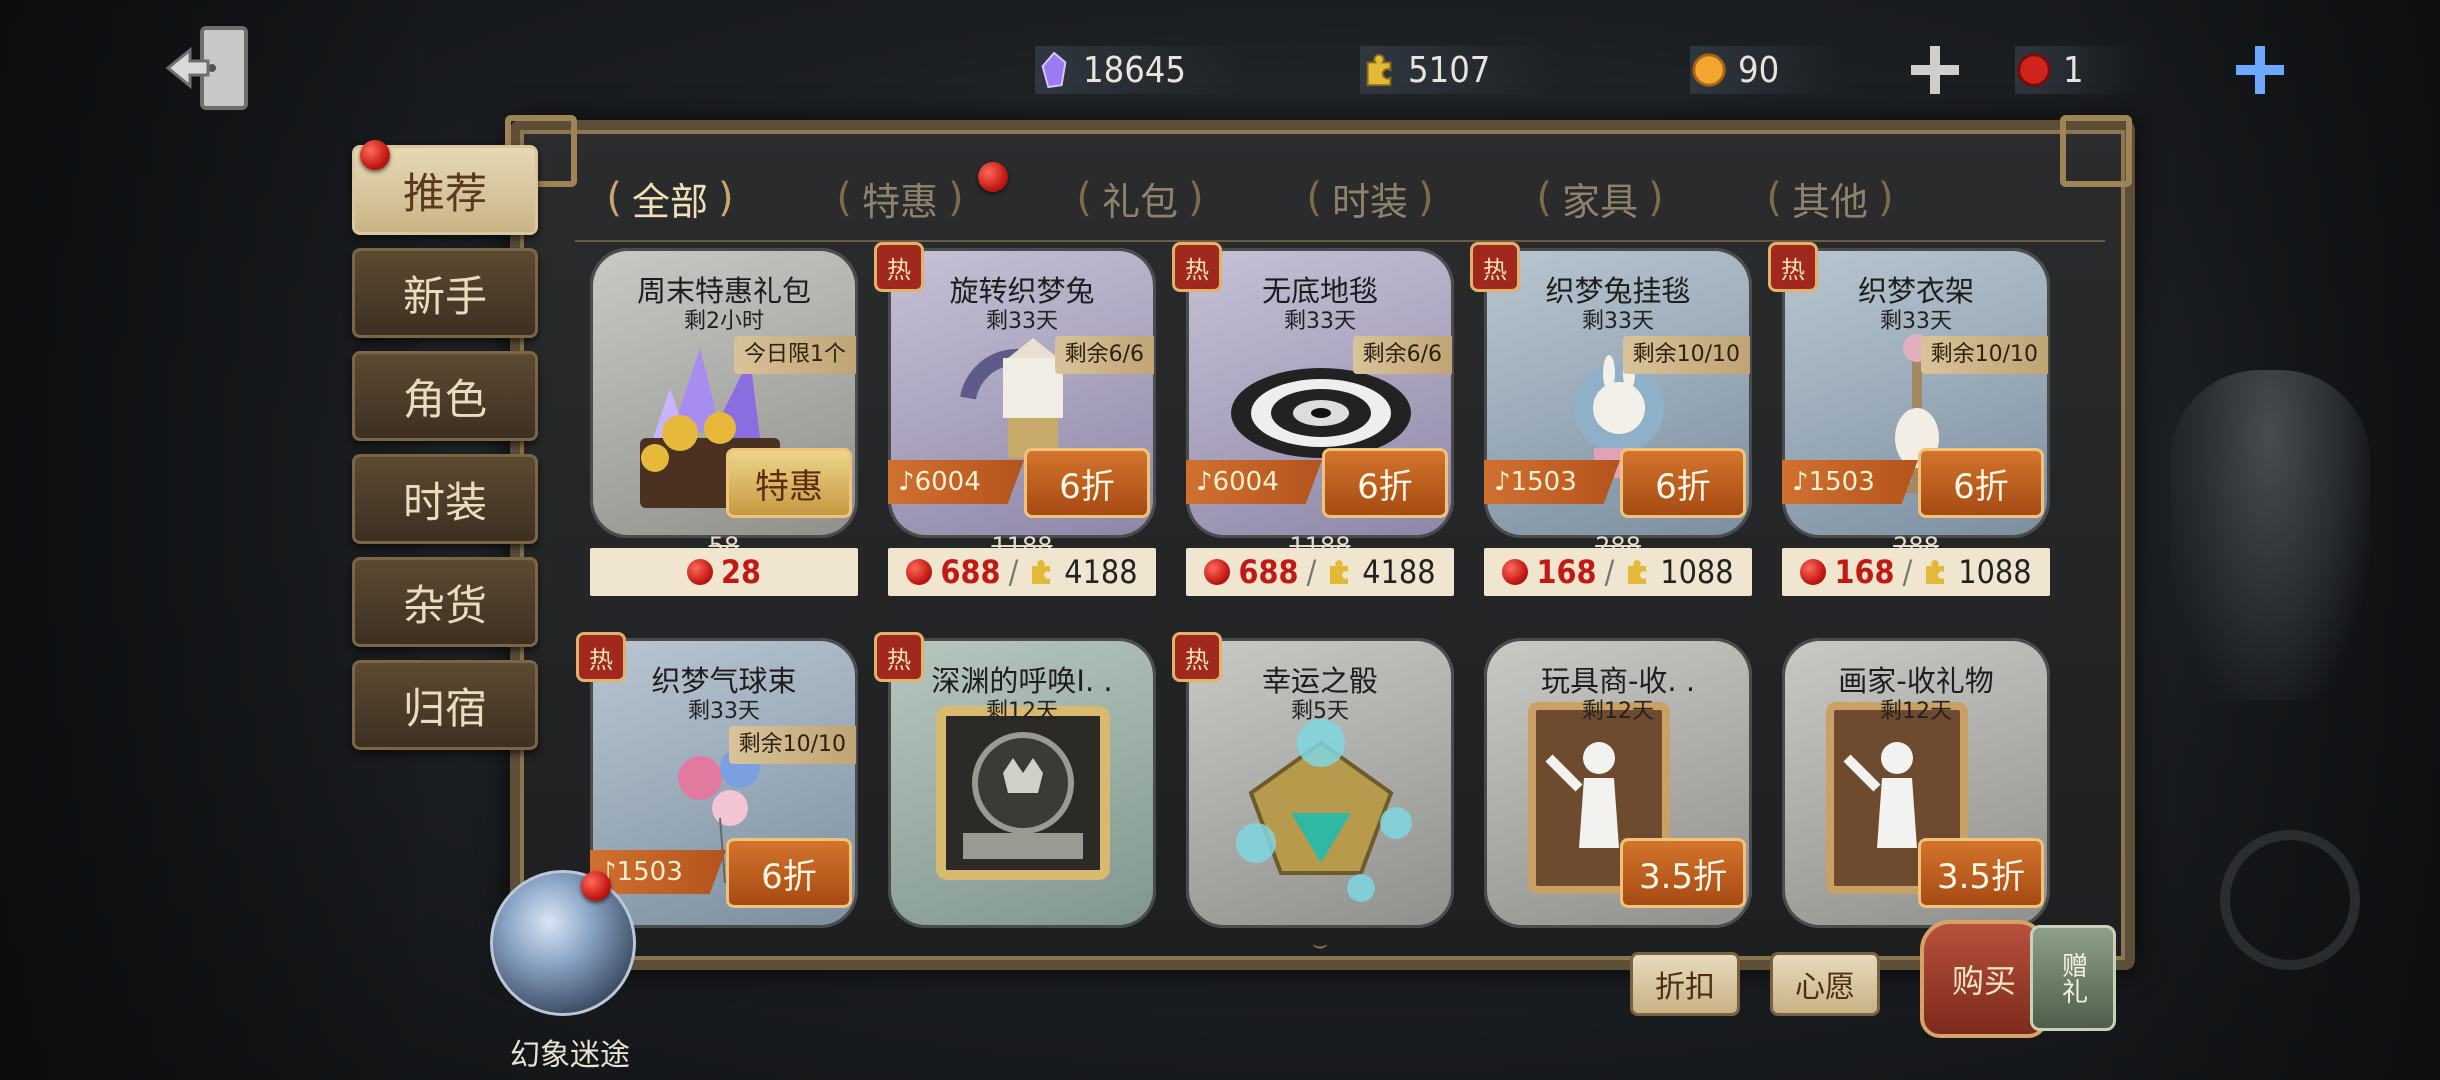 The image size is (2440, 1080). What do you see at coordinates (2073, 978) in the screenshot?
I see `gift-button: 赠礼` at bounding box center [2073, 978].